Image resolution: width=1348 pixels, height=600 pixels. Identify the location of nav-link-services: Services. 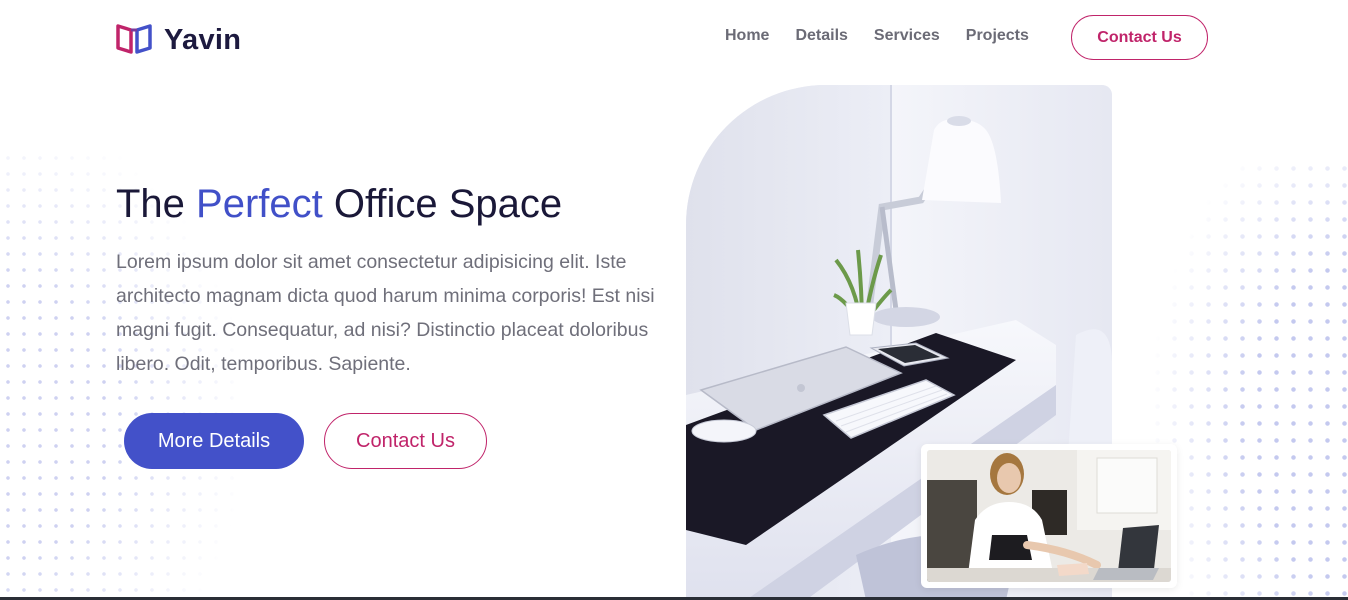
(907, 36).